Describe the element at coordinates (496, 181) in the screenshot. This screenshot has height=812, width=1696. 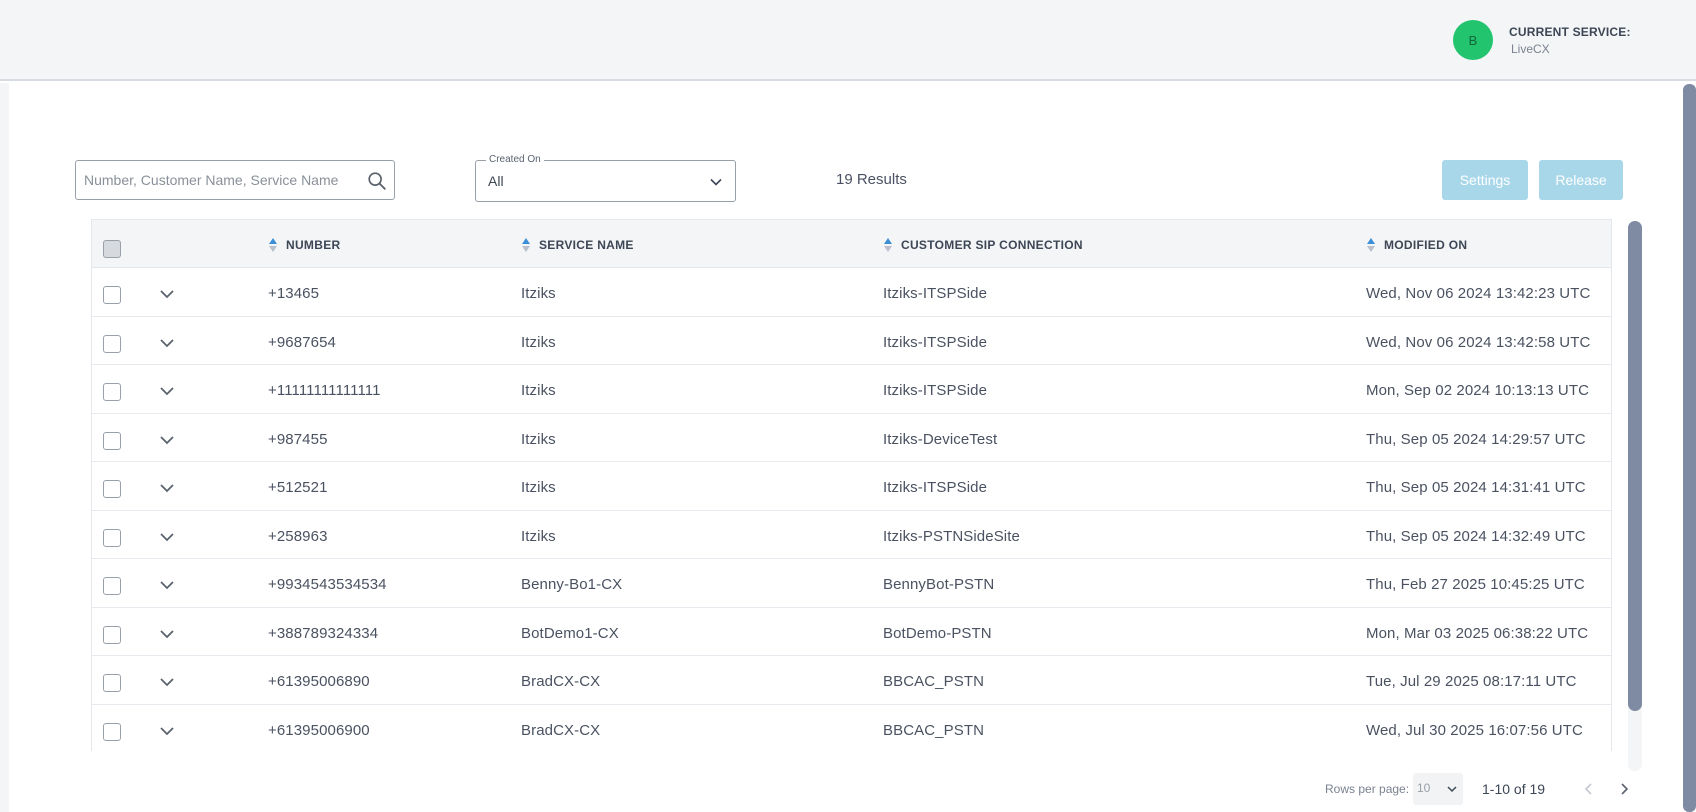
I see `created-on-value: All` at that location.